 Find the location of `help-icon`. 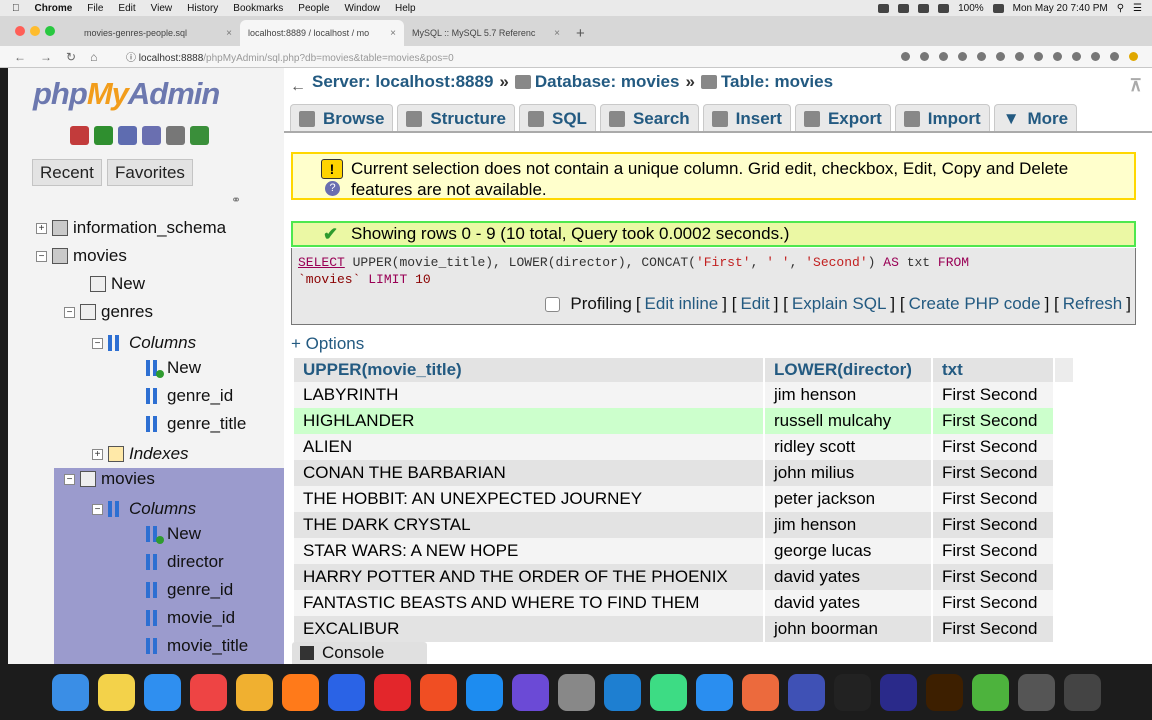

help-icon is located at coordinates (127, 135).